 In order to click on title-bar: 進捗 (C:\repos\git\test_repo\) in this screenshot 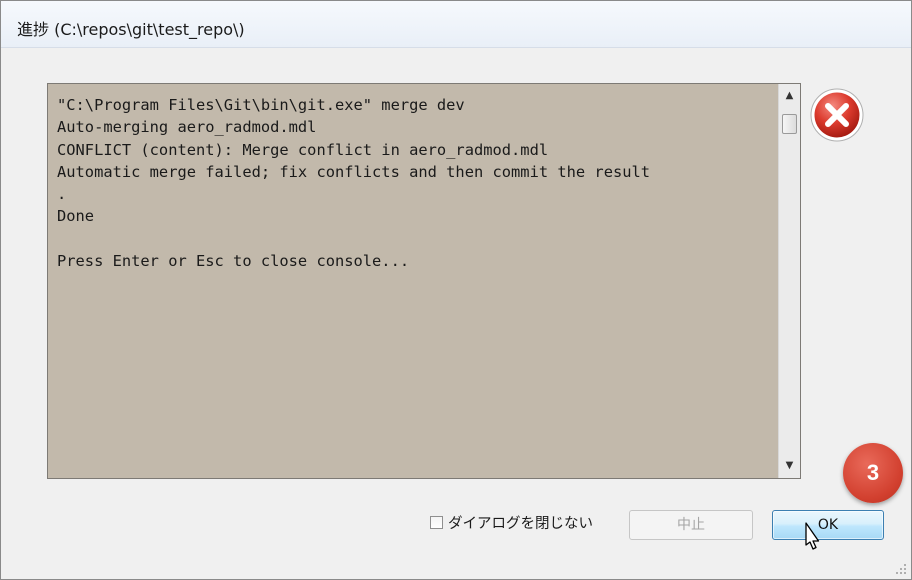, I will do `click(456, 24)`.